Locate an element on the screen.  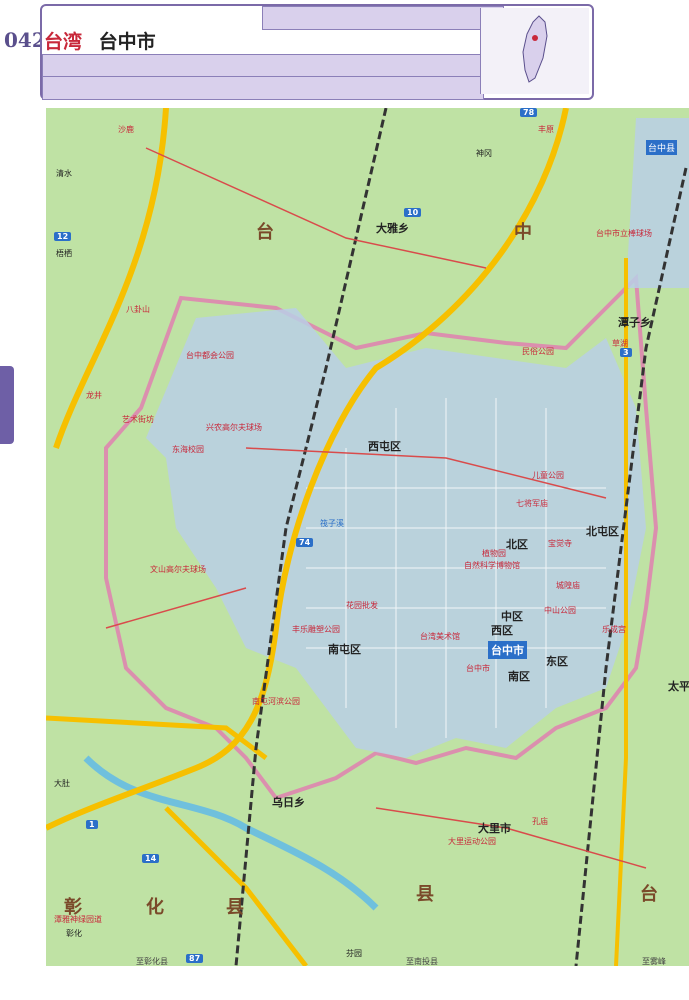
route-shield-3: 3 is located at coordinates (626, 352).